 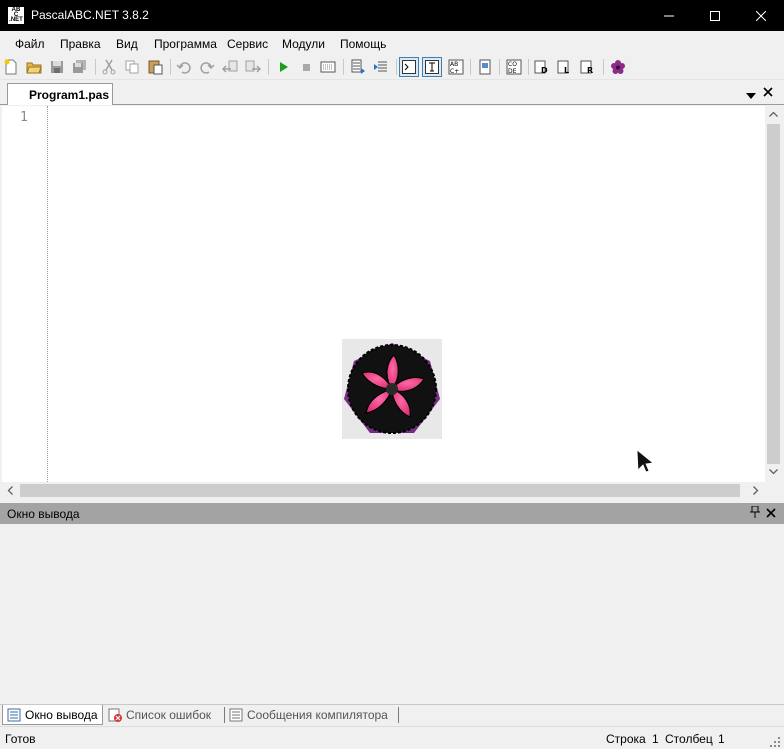 I want to click on debug-l-icon: L, so click(x=565, y=67).